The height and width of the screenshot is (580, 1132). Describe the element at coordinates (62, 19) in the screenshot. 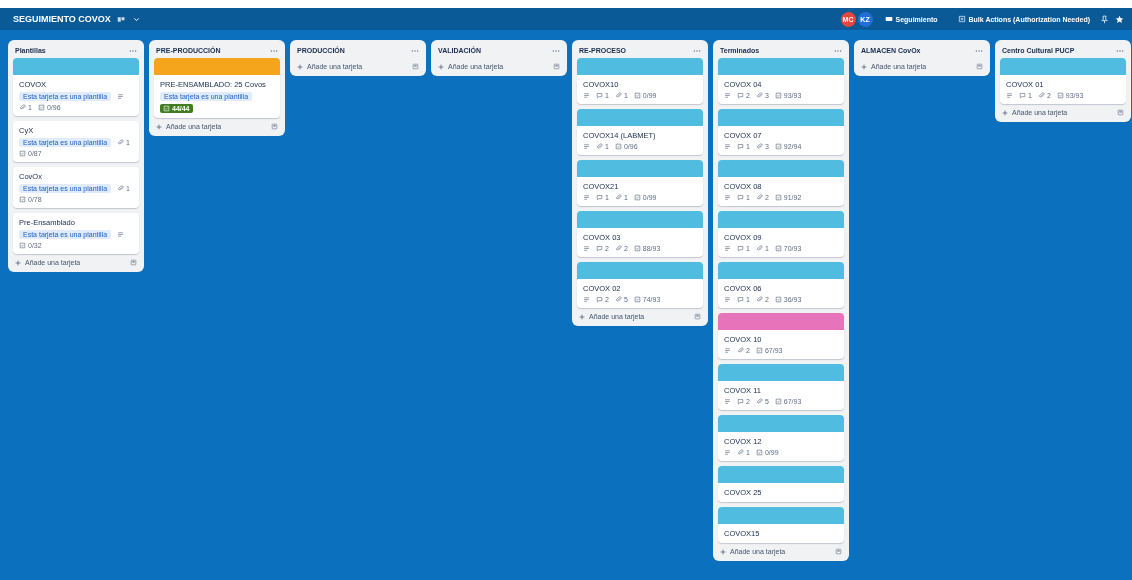

I see `board-title: SEGUIMIENTO COVOX` at that location.